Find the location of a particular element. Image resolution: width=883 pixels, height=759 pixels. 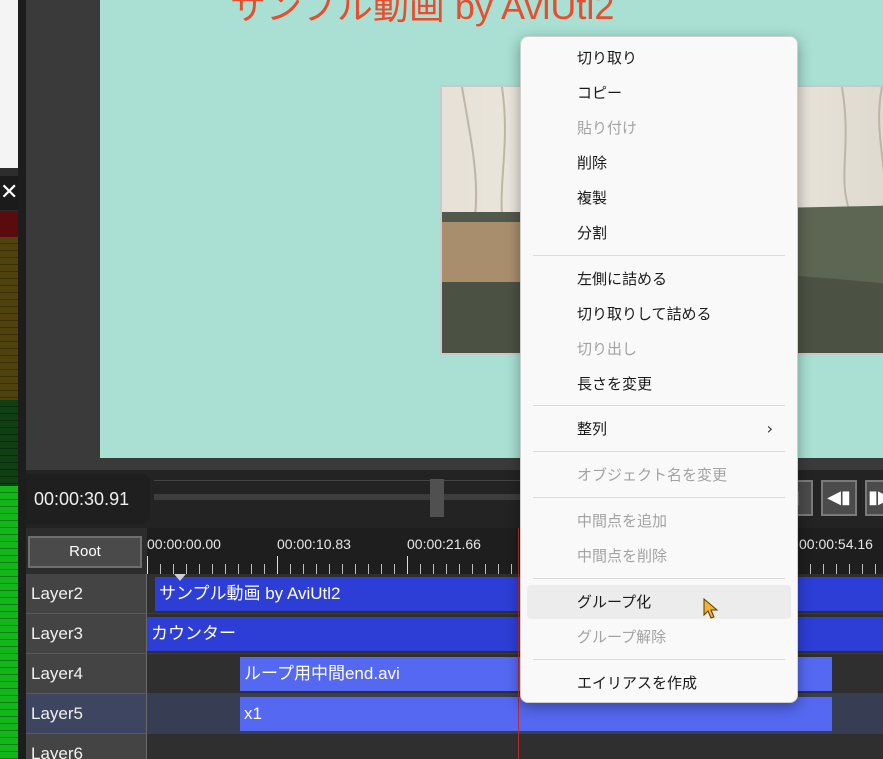

close-icon: ✕ is located at coordinates (9, 193).